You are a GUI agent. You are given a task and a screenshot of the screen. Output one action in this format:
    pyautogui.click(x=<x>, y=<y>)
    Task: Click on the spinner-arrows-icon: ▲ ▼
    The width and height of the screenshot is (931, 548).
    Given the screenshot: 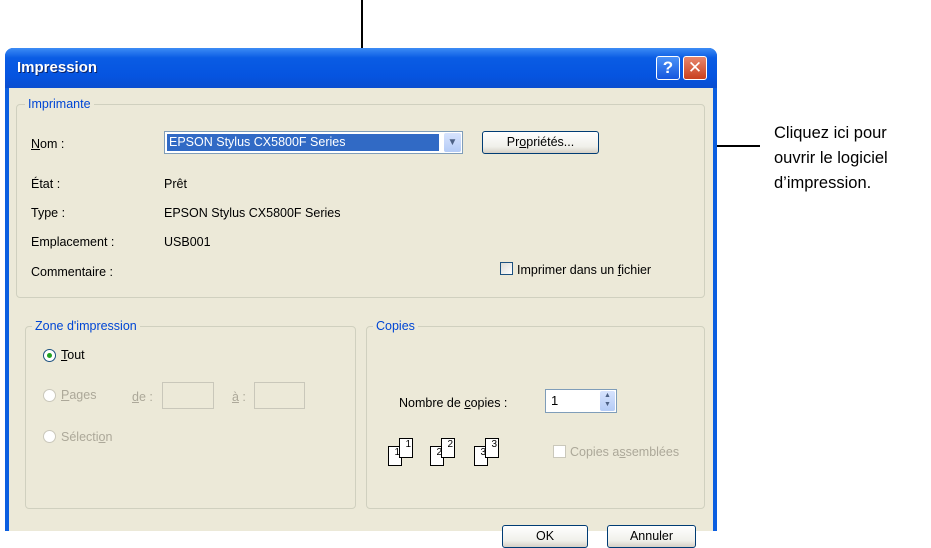 What is the action you would take?
    pyautogui.click(x=607, y=401)
    